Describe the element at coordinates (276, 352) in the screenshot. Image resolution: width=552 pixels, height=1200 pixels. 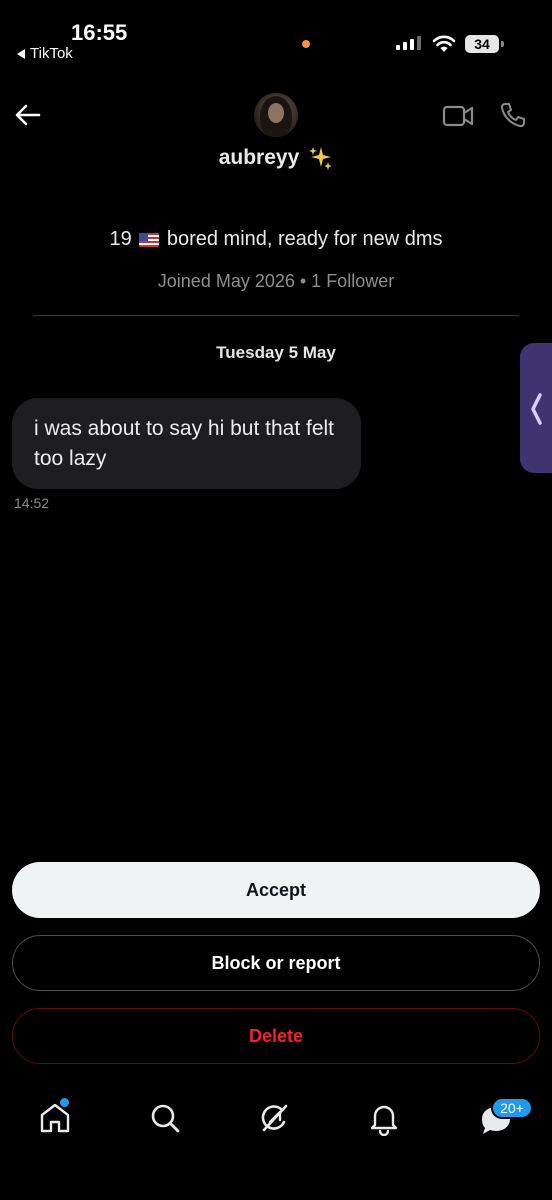
I see `date-separator: Tuesday 5 May` at that location.